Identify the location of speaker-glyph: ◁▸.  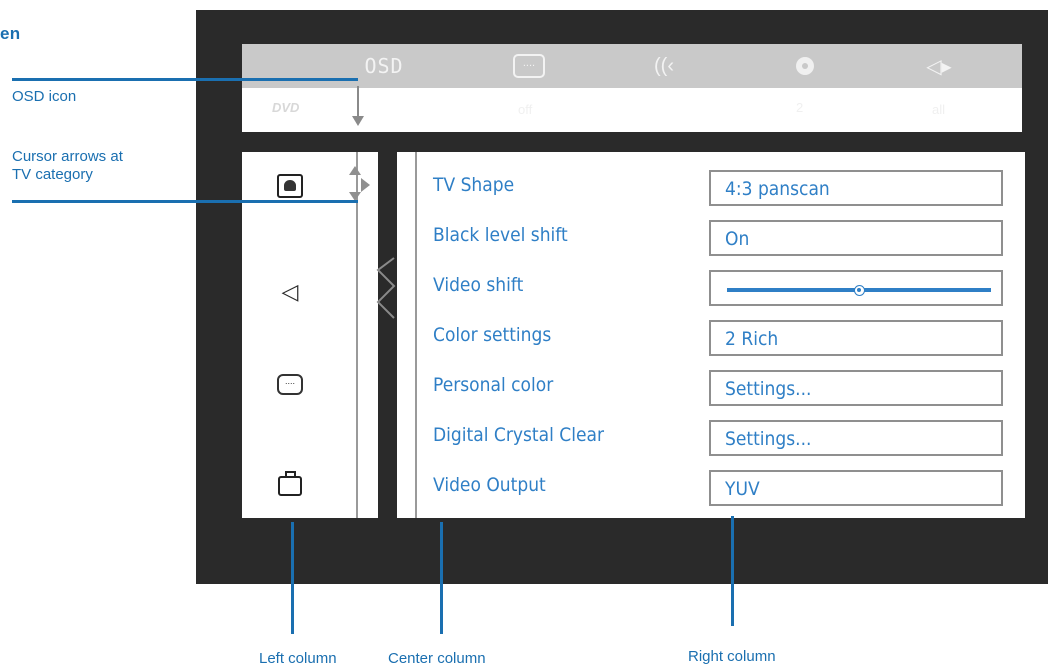
(939, 66).